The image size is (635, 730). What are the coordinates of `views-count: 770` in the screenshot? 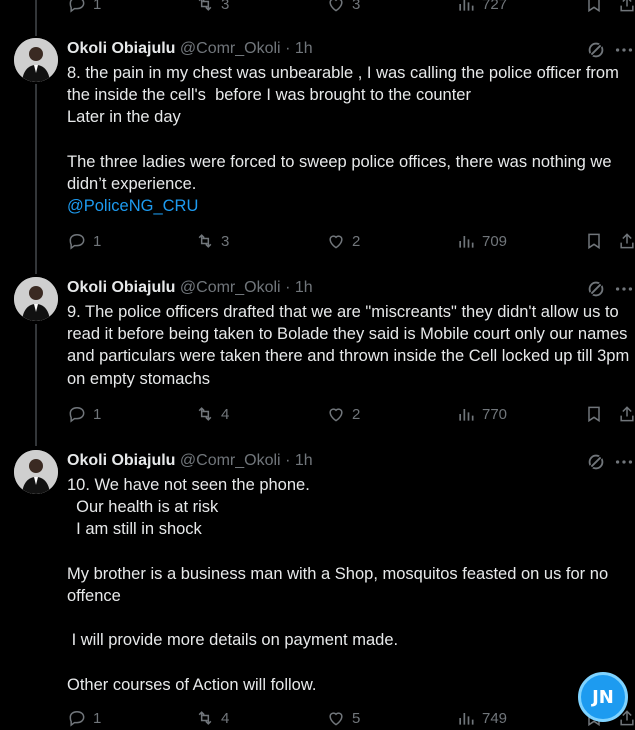 It's located at (495, 414).